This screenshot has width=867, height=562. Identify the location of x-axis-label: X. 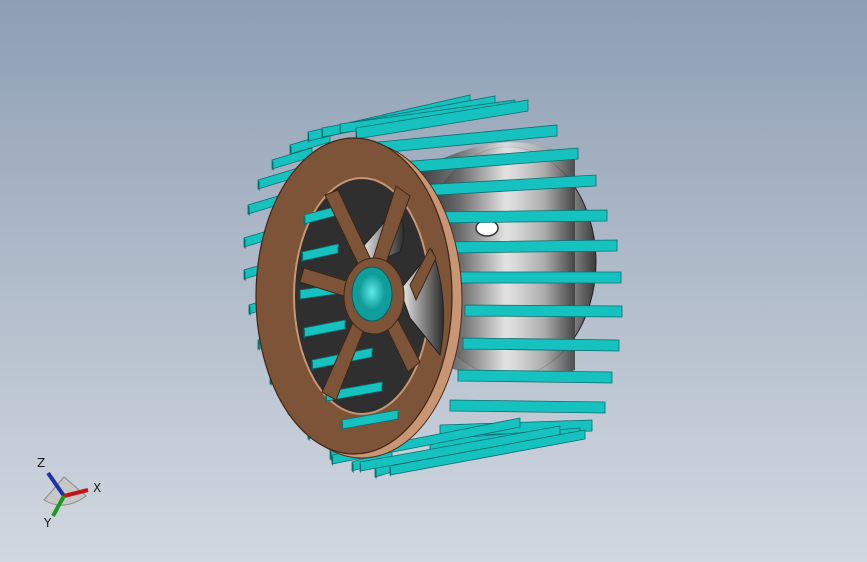
(97, 488).